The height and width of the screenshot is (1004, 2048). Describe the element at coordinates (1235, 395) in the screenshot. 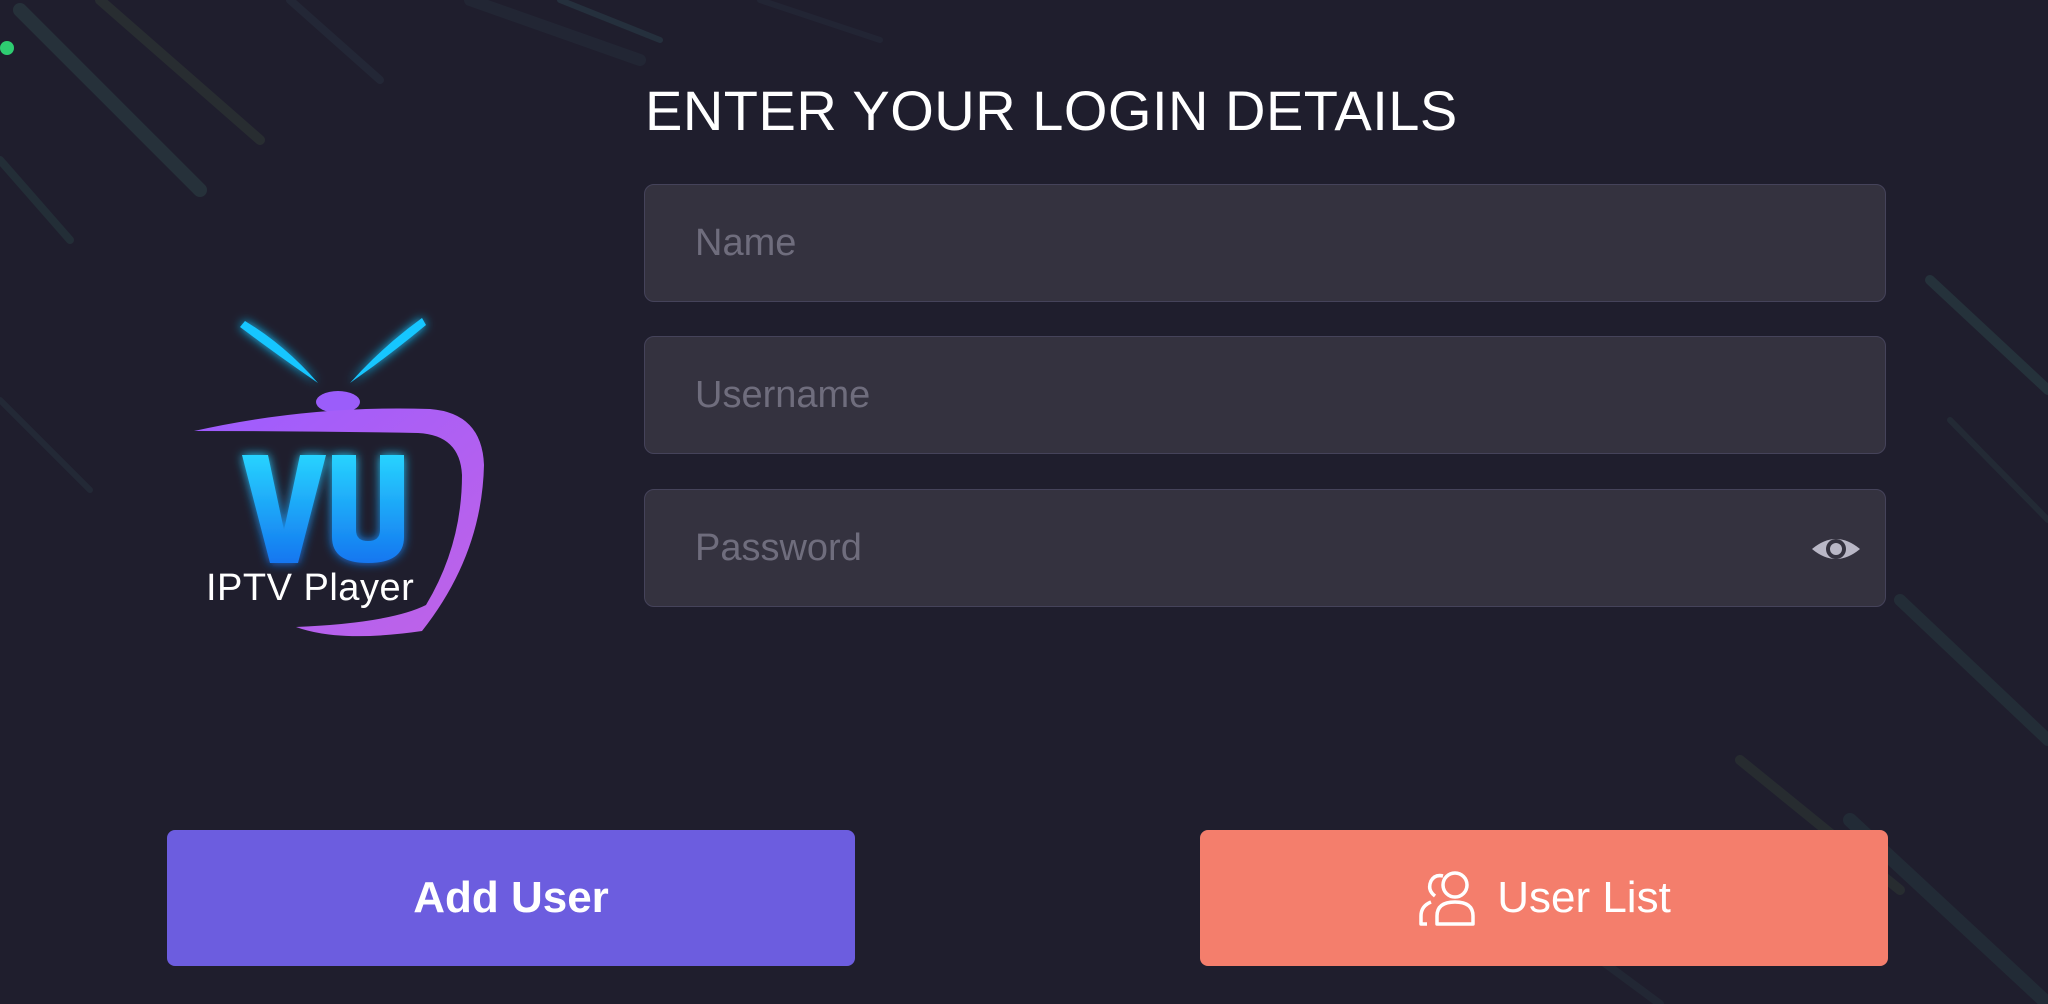

I see `username-input` at that location.